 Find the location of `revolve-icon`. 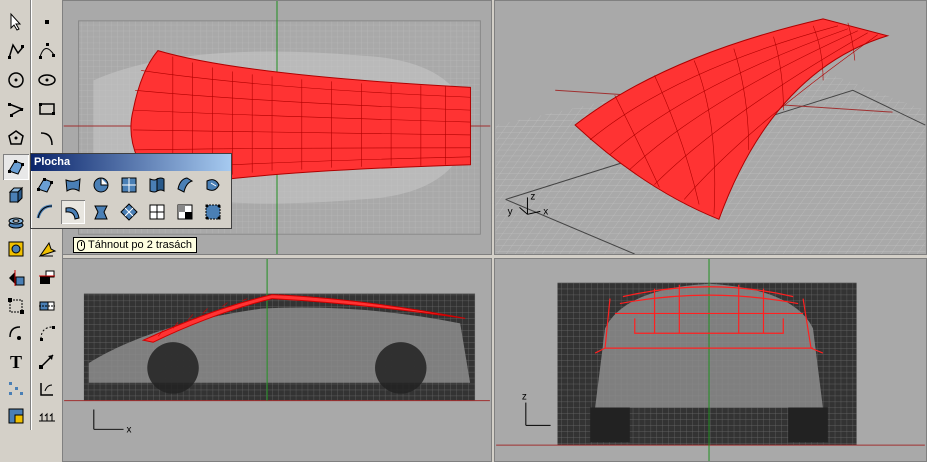

revolve-icon is located at coordinates (101, 185).